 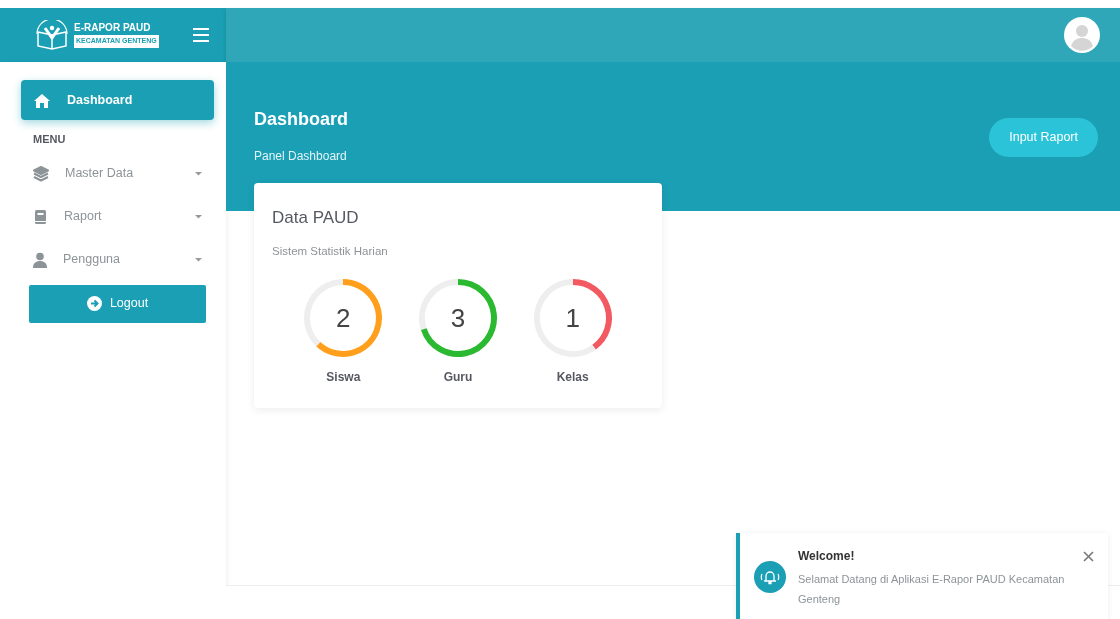 What do you see at coordinates (770, 577) in the screenshot?
I see `bell-icon` at bounding box center [770, 577].